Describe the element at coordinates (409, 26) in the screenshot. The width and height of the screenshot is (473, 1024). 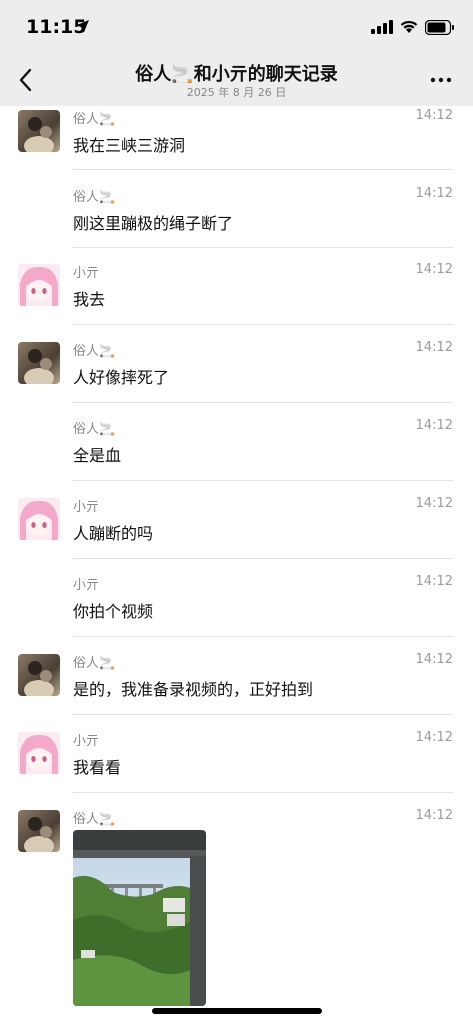
I see `wifi-icon` at that location.